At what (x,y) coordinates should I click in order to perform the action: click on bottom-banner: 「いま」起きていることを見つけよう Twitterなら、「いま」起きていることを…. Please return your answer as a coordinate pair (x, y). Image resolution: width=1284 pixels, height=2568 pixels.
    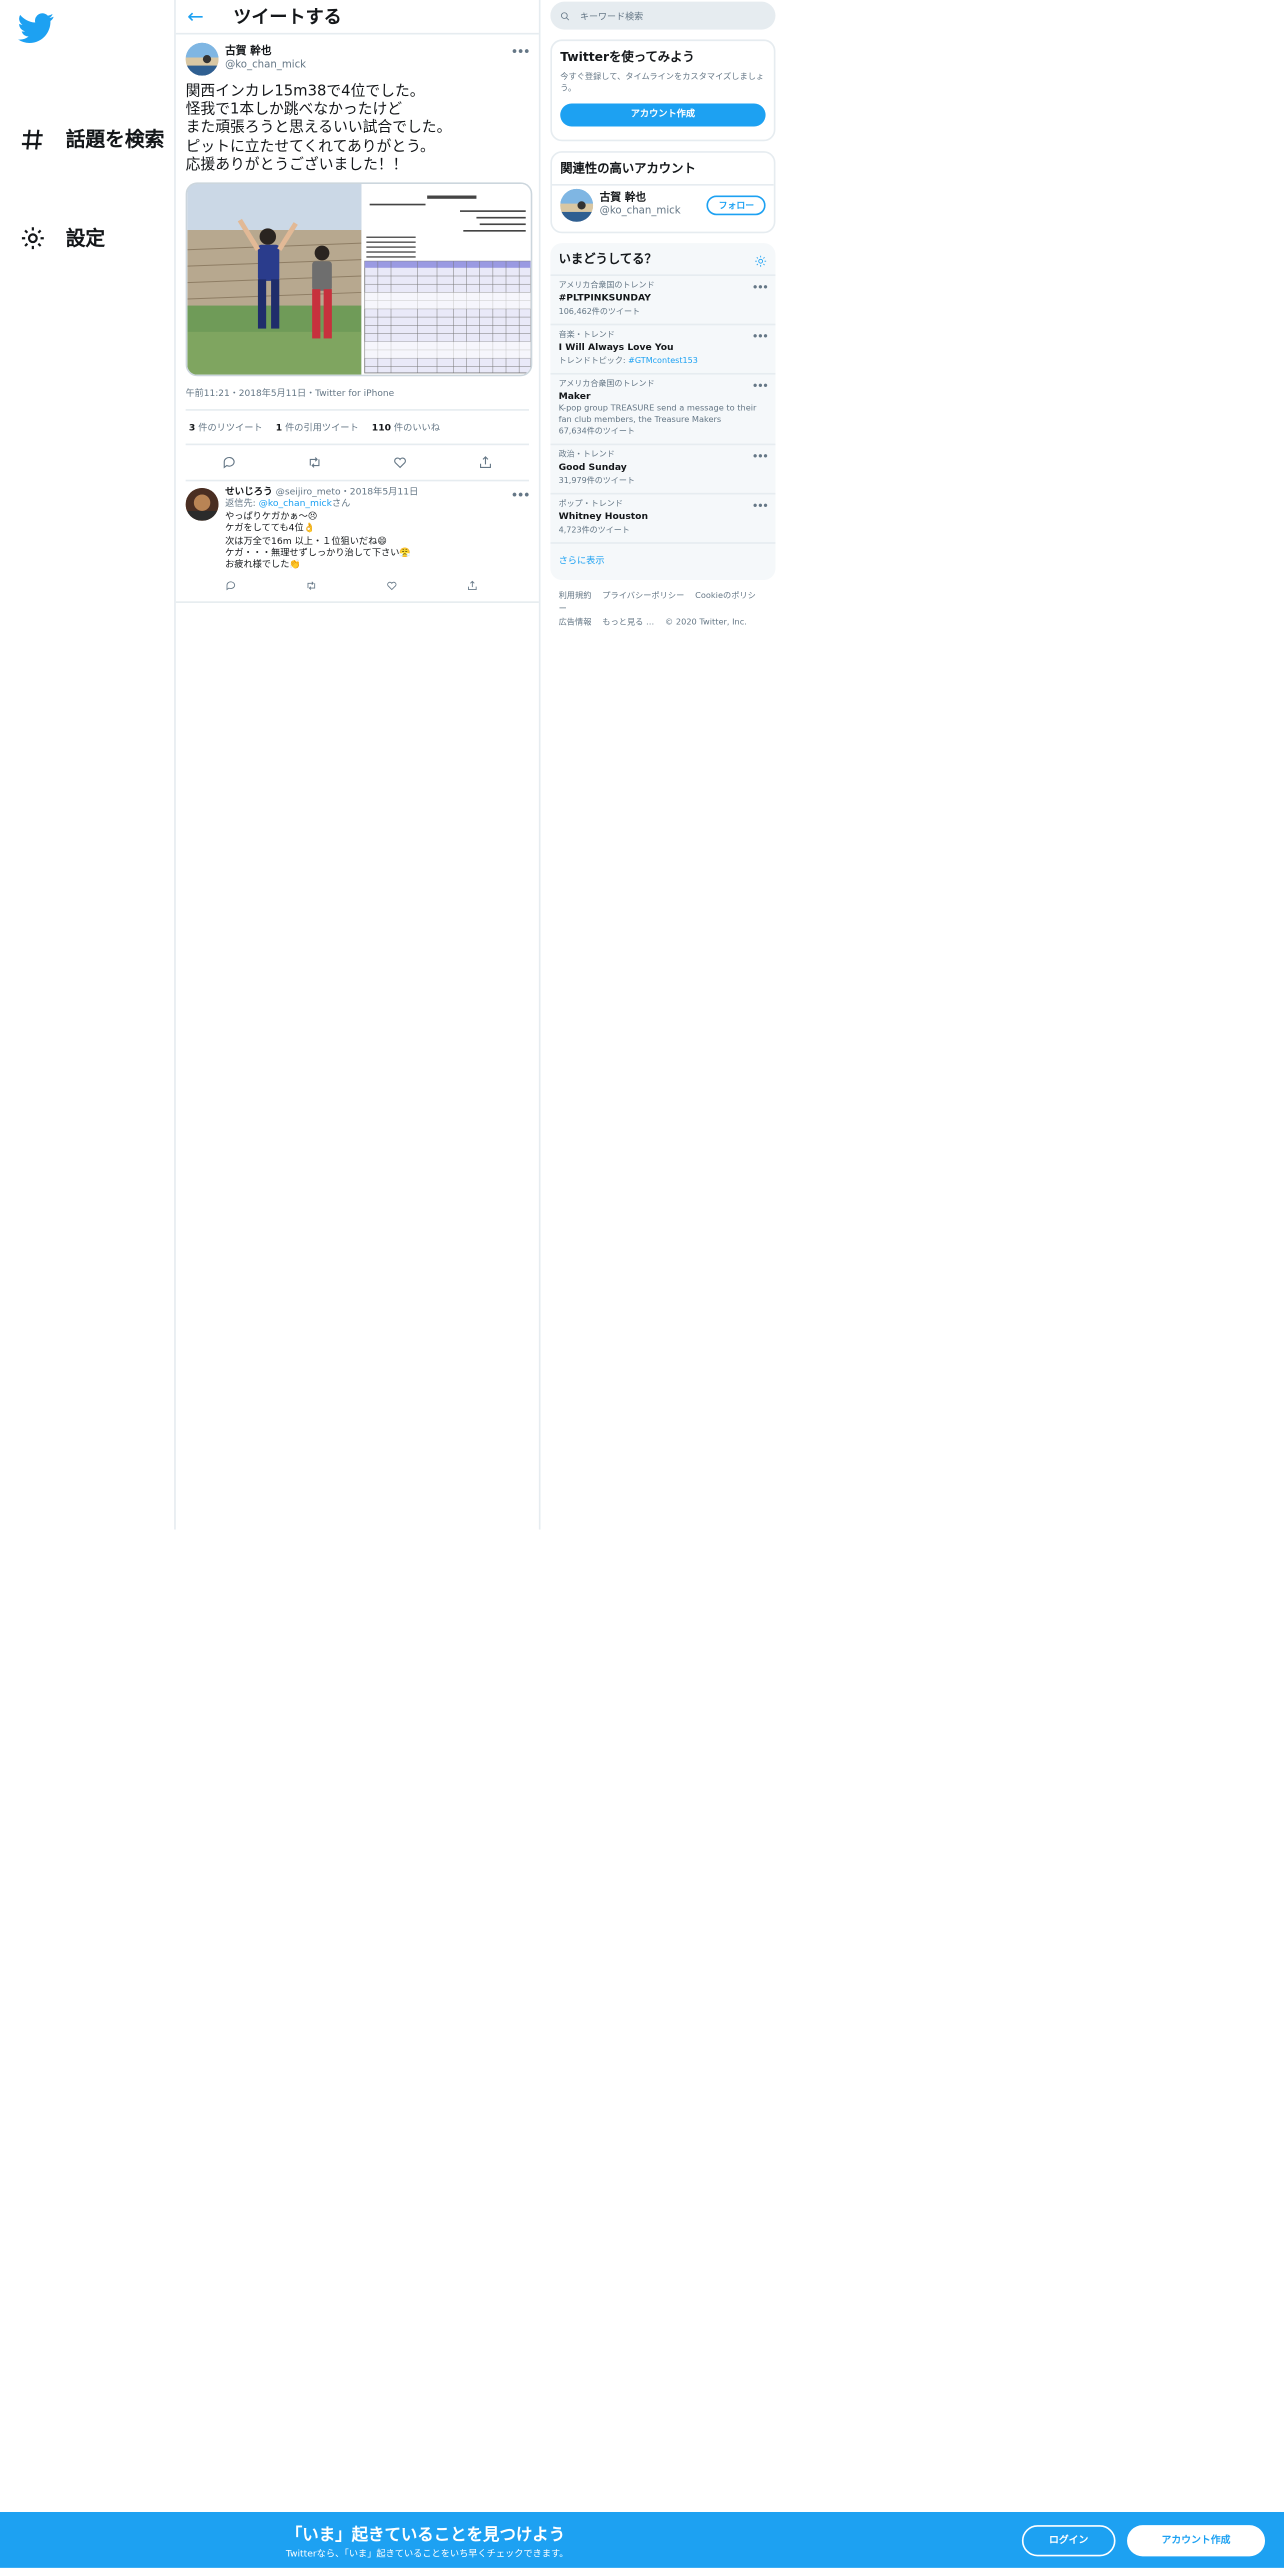
    Looking at the image, I should click on (642, 2539).